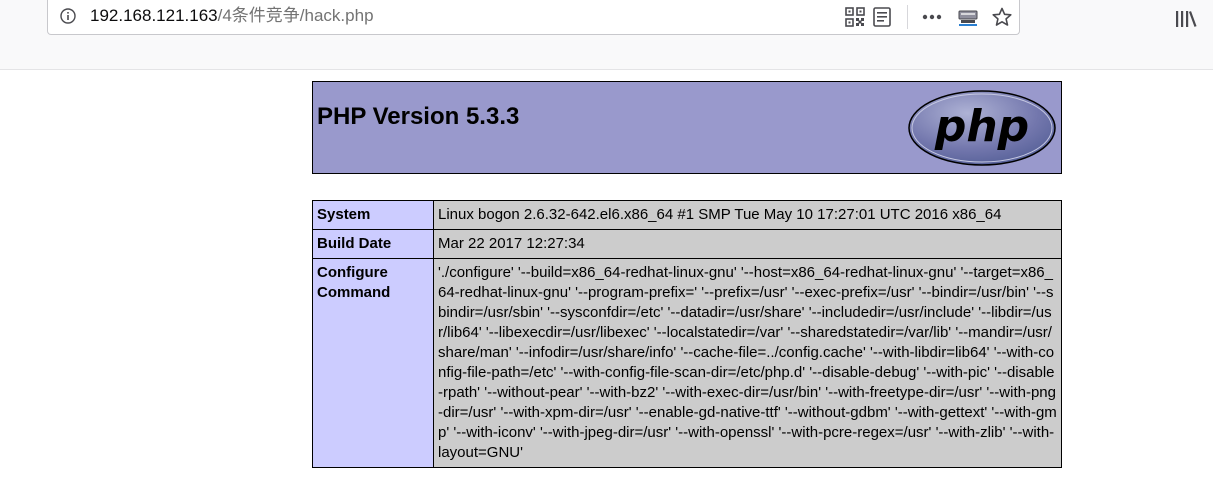  I want to click on table-row: Build Date Mar 22 2017 12:27:34, so click(687, 244).